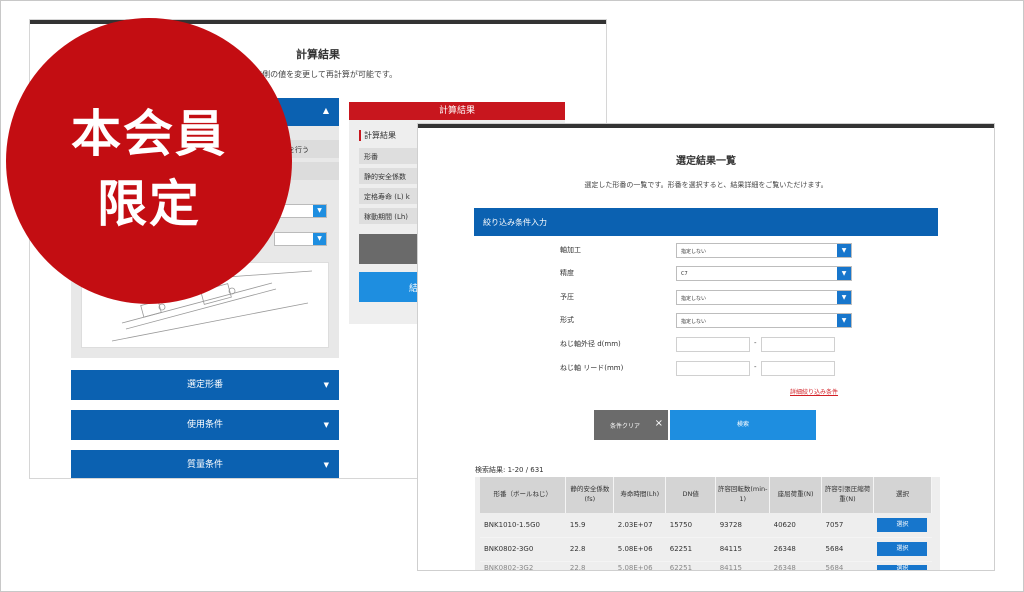 This screenshot has height=592, width=1024. What do you see at coordinates (457, 111) in the screenshot?
I see `result-panel-header: 計算結果` at bounding box center [457, 111].